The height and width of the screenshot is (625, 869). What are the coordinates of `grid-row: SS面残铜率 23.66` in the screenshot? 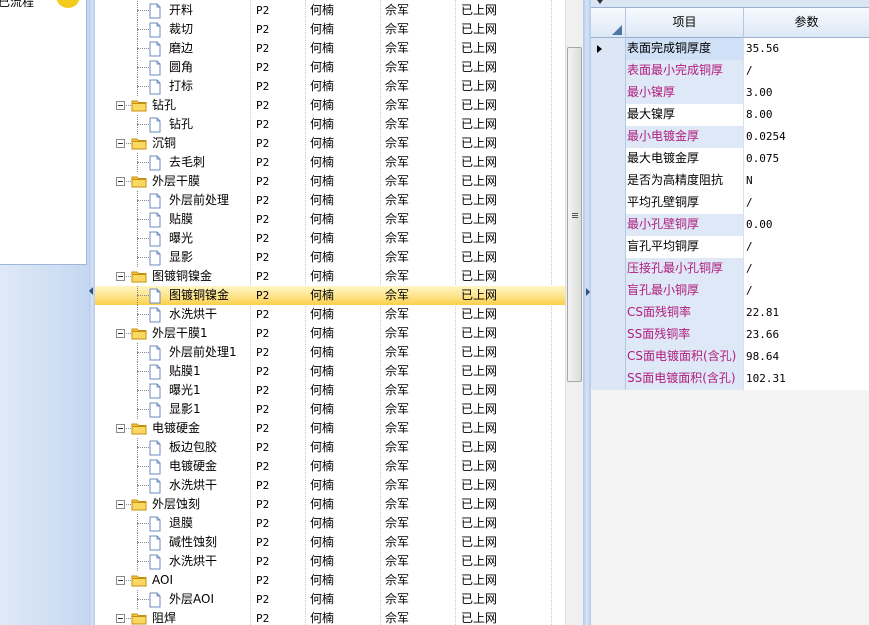 It's located at (730, 335).